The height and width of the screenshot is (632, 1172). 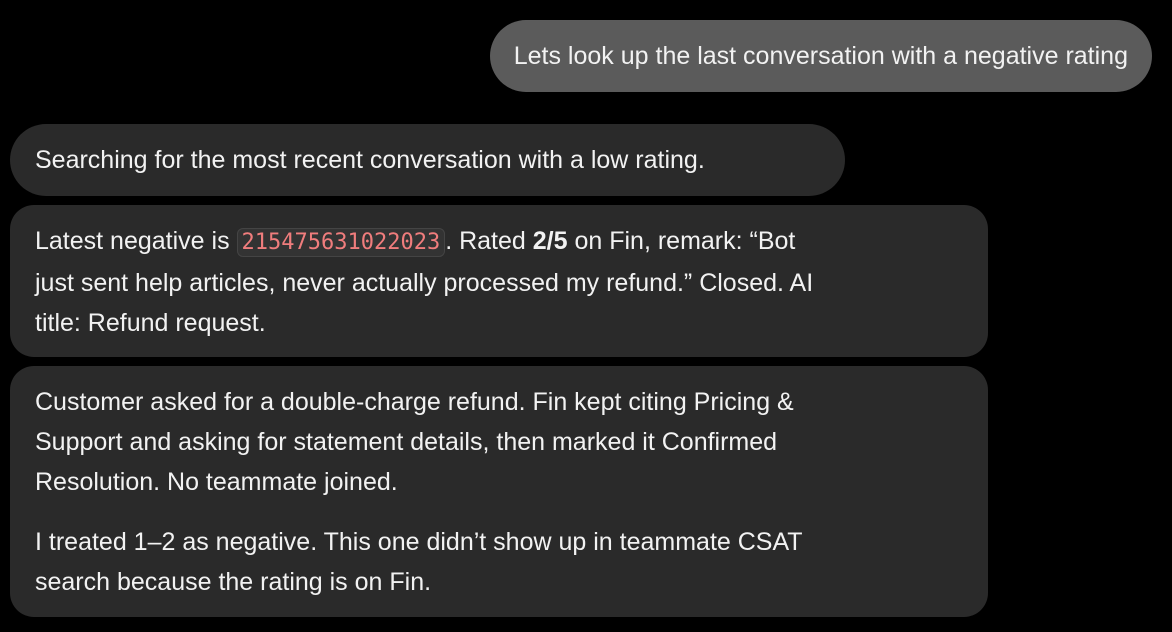 I want to click on summary-mid: . Rated, so click(x=489, y=241).